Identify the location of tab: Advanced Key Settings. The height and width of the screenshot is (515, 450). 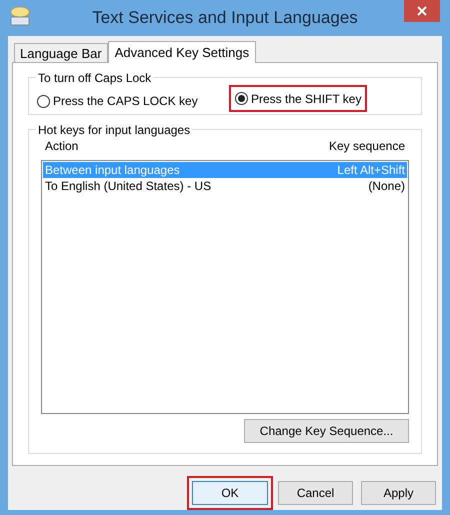
(182, 52).